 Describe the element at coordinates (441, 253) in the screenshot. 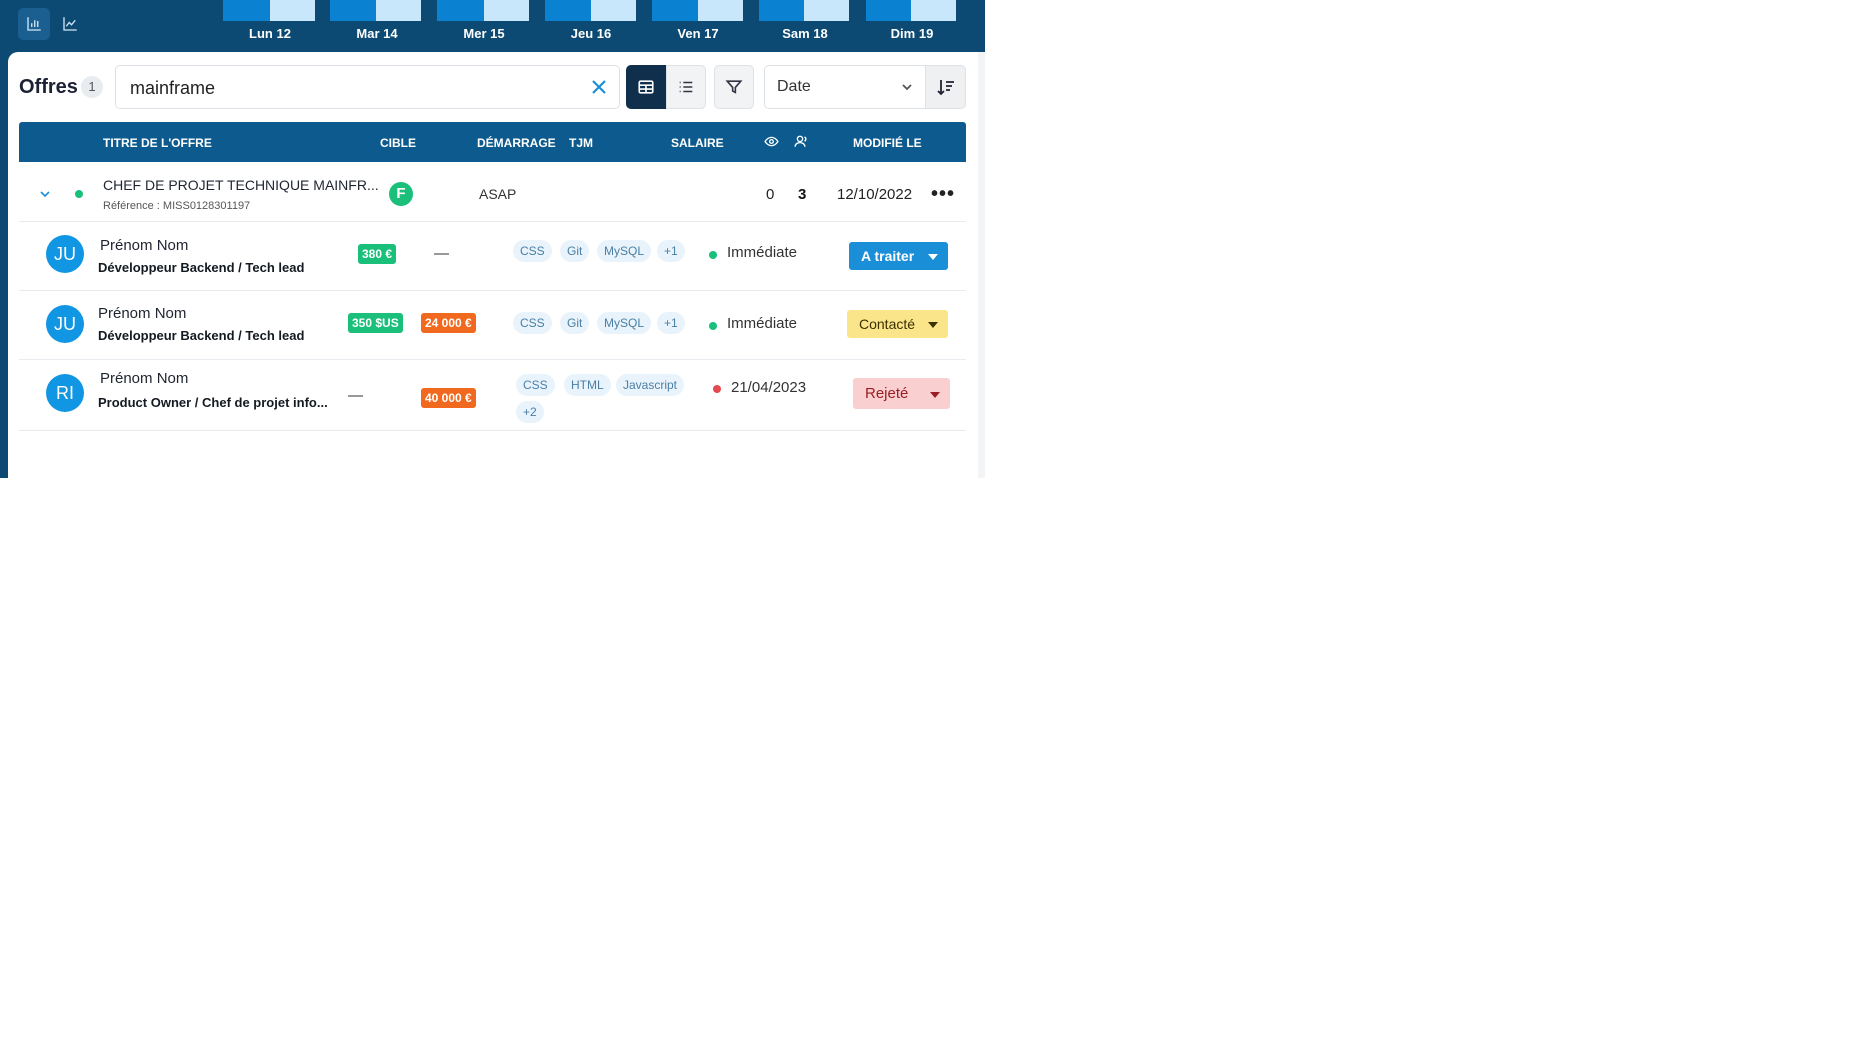

I see `salary-value: —` at that location.